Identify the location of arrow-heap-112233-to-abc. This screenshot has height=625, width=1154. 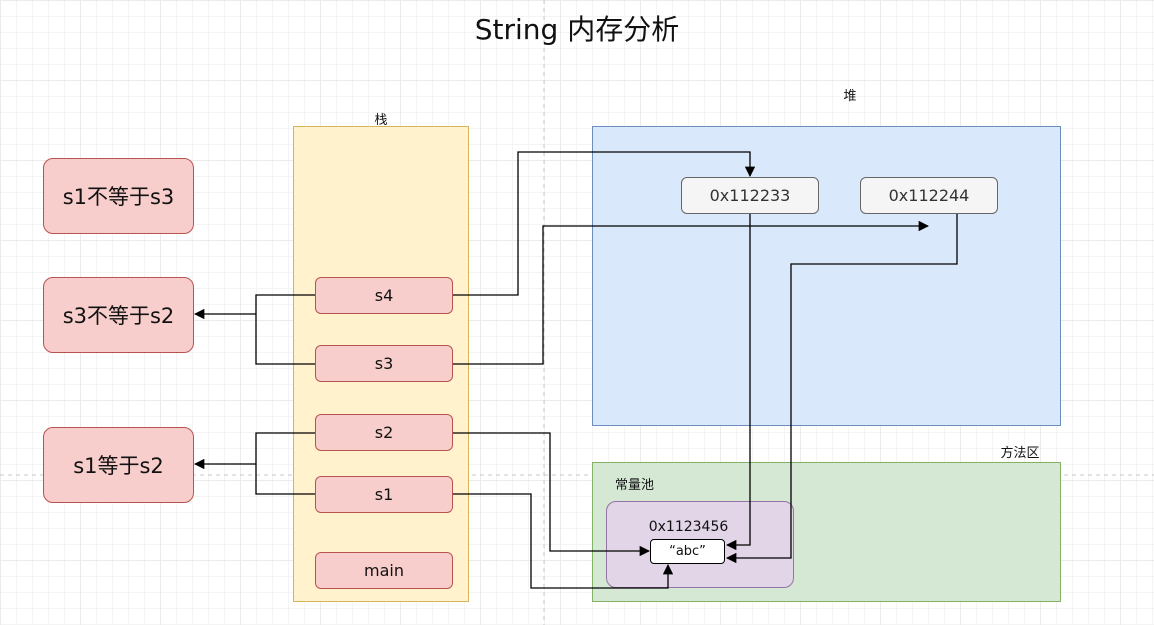
(738, 382).